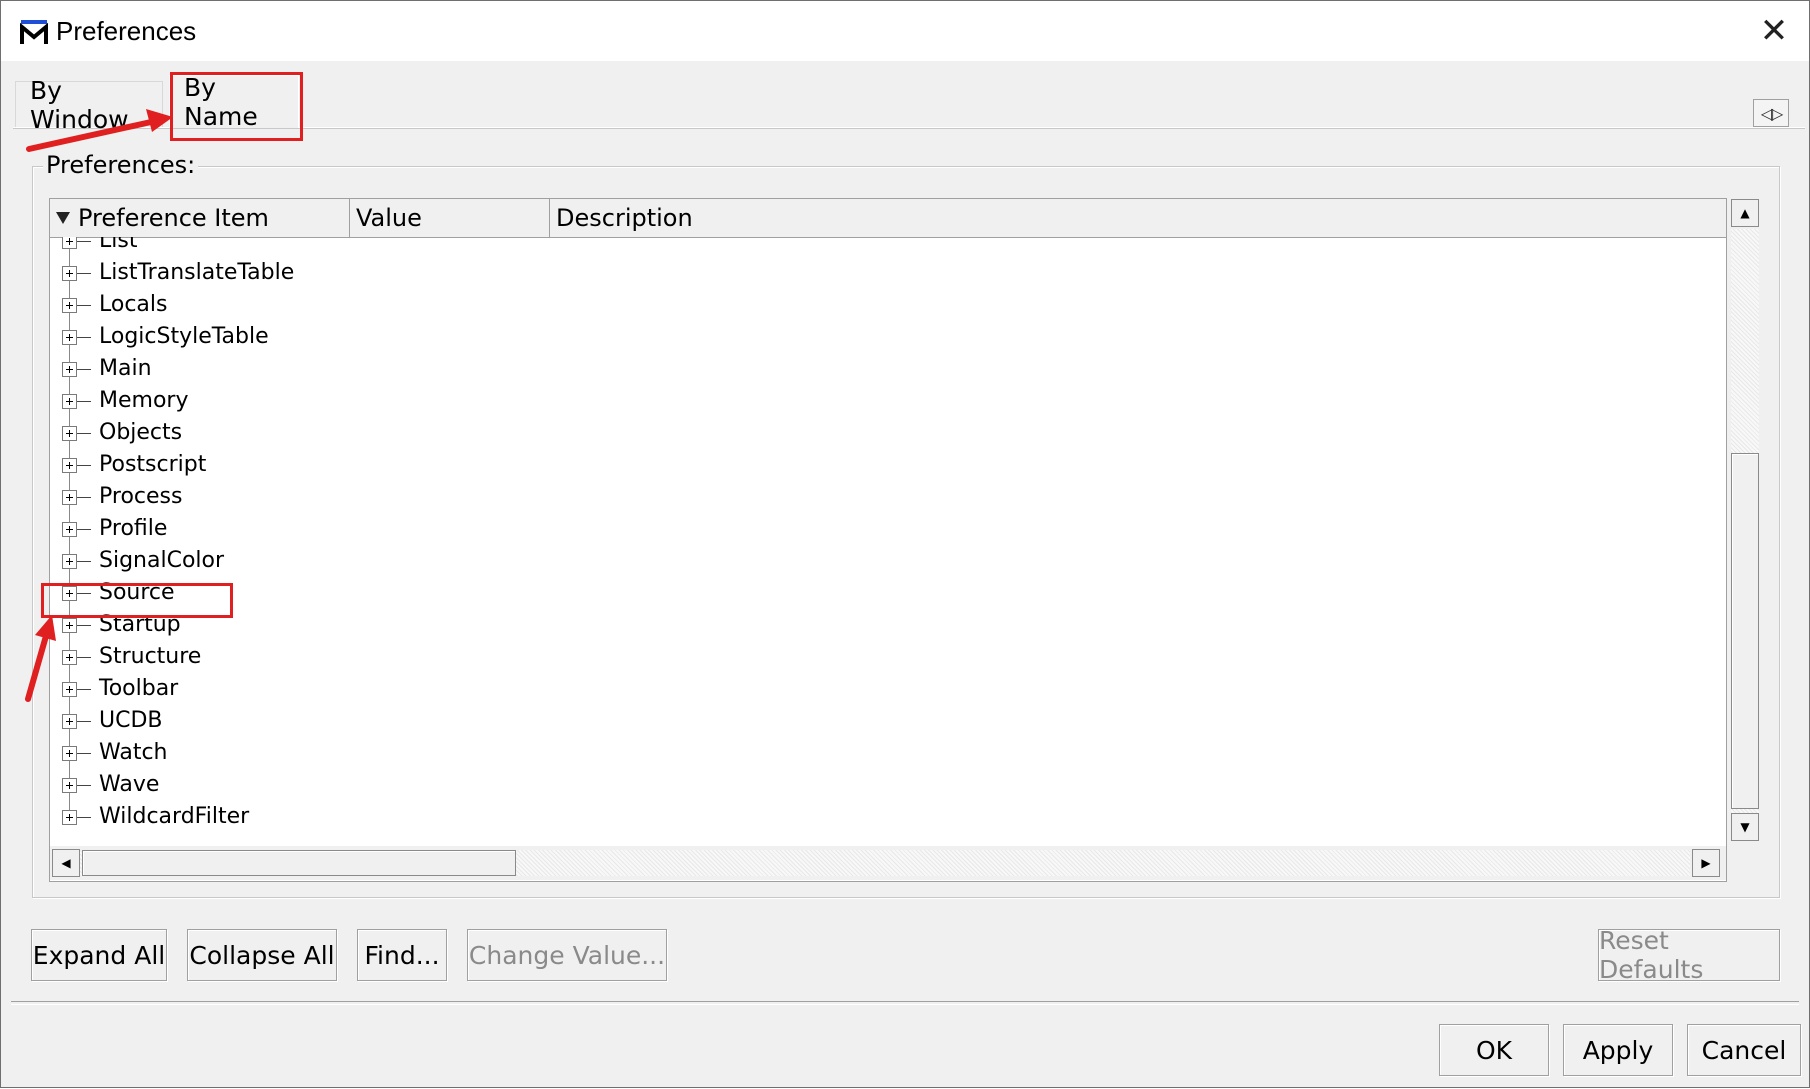 Image resolution: width=1810 pixels, height=1089 pixels. What do you see at coordinates (99, 405) in the screenshot?
I see `annotation-arrows` at bounding box center [99, 405].